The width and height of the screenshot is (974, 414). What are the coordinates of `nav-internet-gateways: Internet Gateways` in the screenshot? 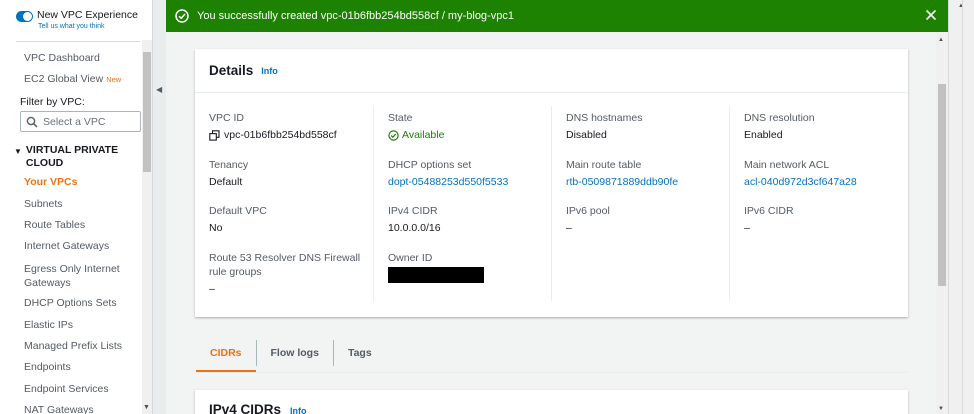 It's located at (66, 246).